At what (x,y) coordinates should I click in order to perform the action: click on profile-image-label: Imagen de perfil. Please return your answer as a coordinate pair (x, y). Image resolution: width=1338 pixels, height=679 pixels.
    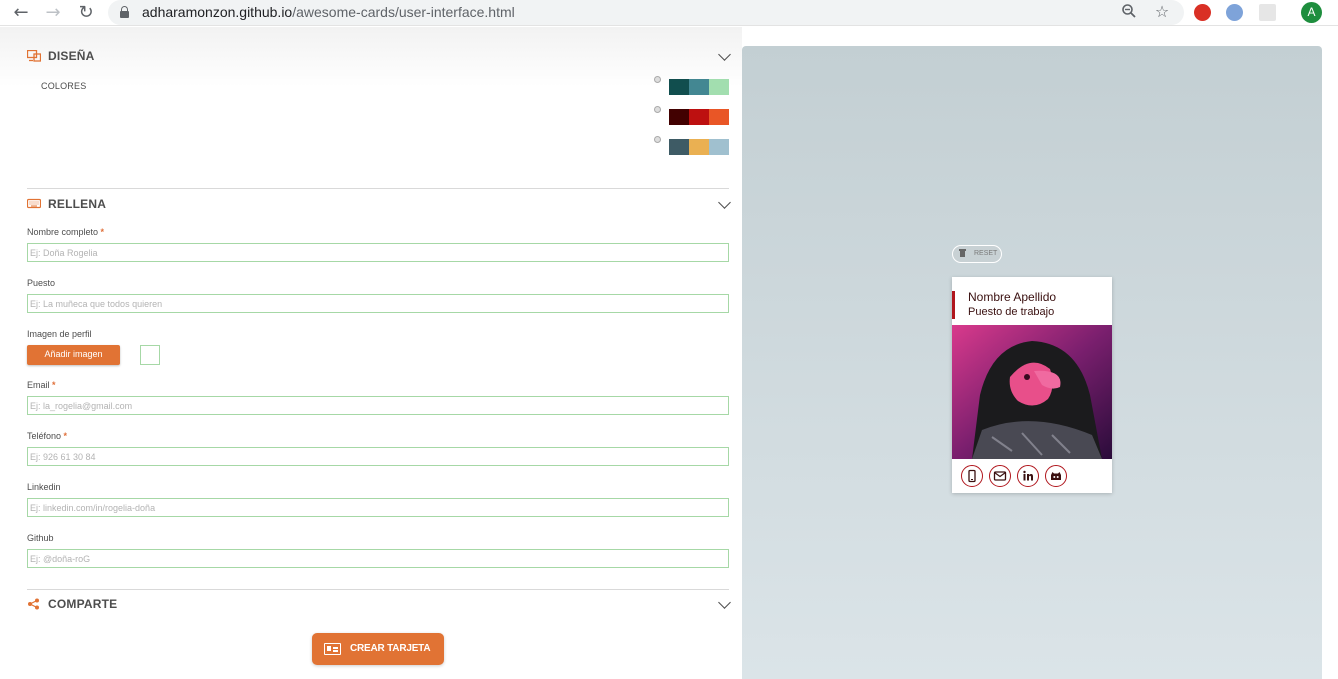
    Looking at the image, I should click on (59, 334).